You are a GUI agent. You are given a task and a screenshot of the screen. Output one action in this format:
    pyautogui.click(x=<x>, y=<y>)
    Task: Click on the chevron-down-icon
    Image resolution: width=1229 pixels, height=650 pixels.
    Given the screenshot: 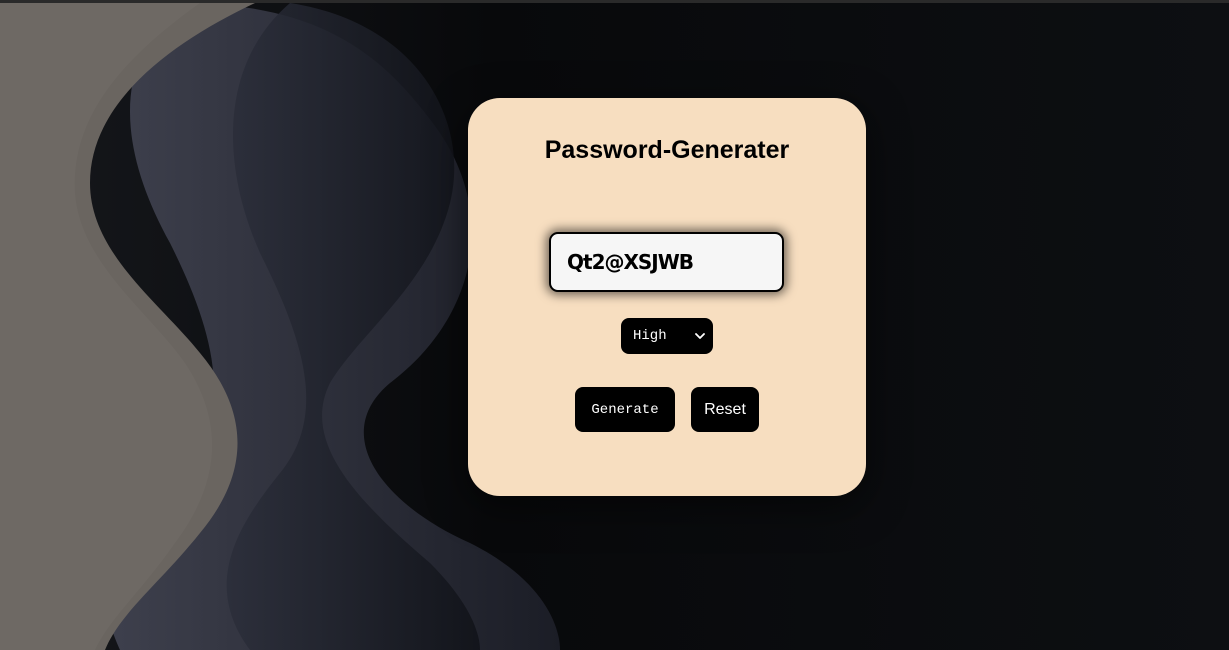 What is the action you would take?
    pyautogui.click(x=700, y=336)
    